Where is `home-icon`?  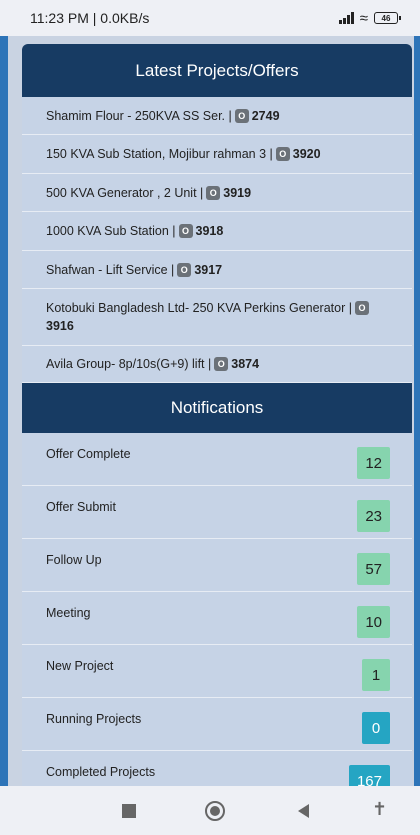 home-icon is located at coordinates (215, 811).